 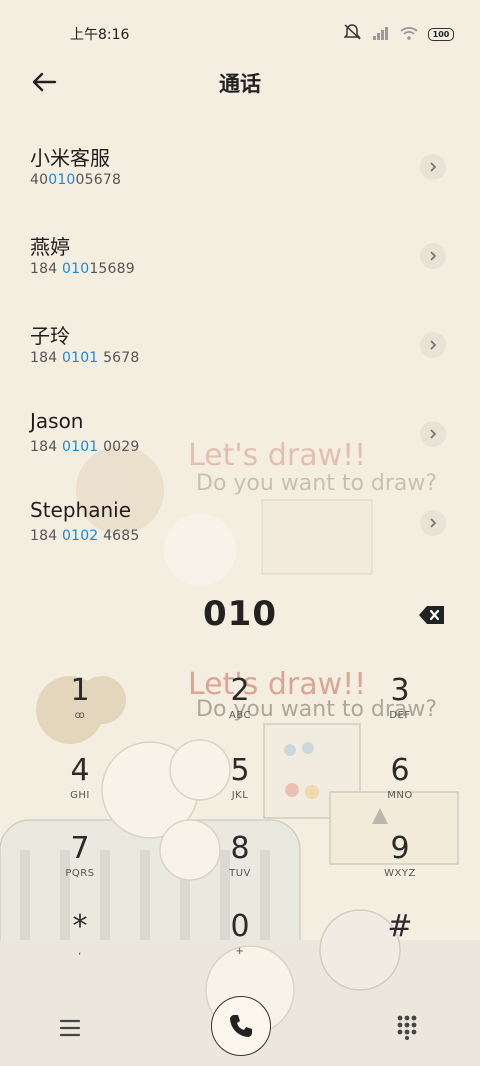 I want to click on backspace-button, so click(x=432, y=615).